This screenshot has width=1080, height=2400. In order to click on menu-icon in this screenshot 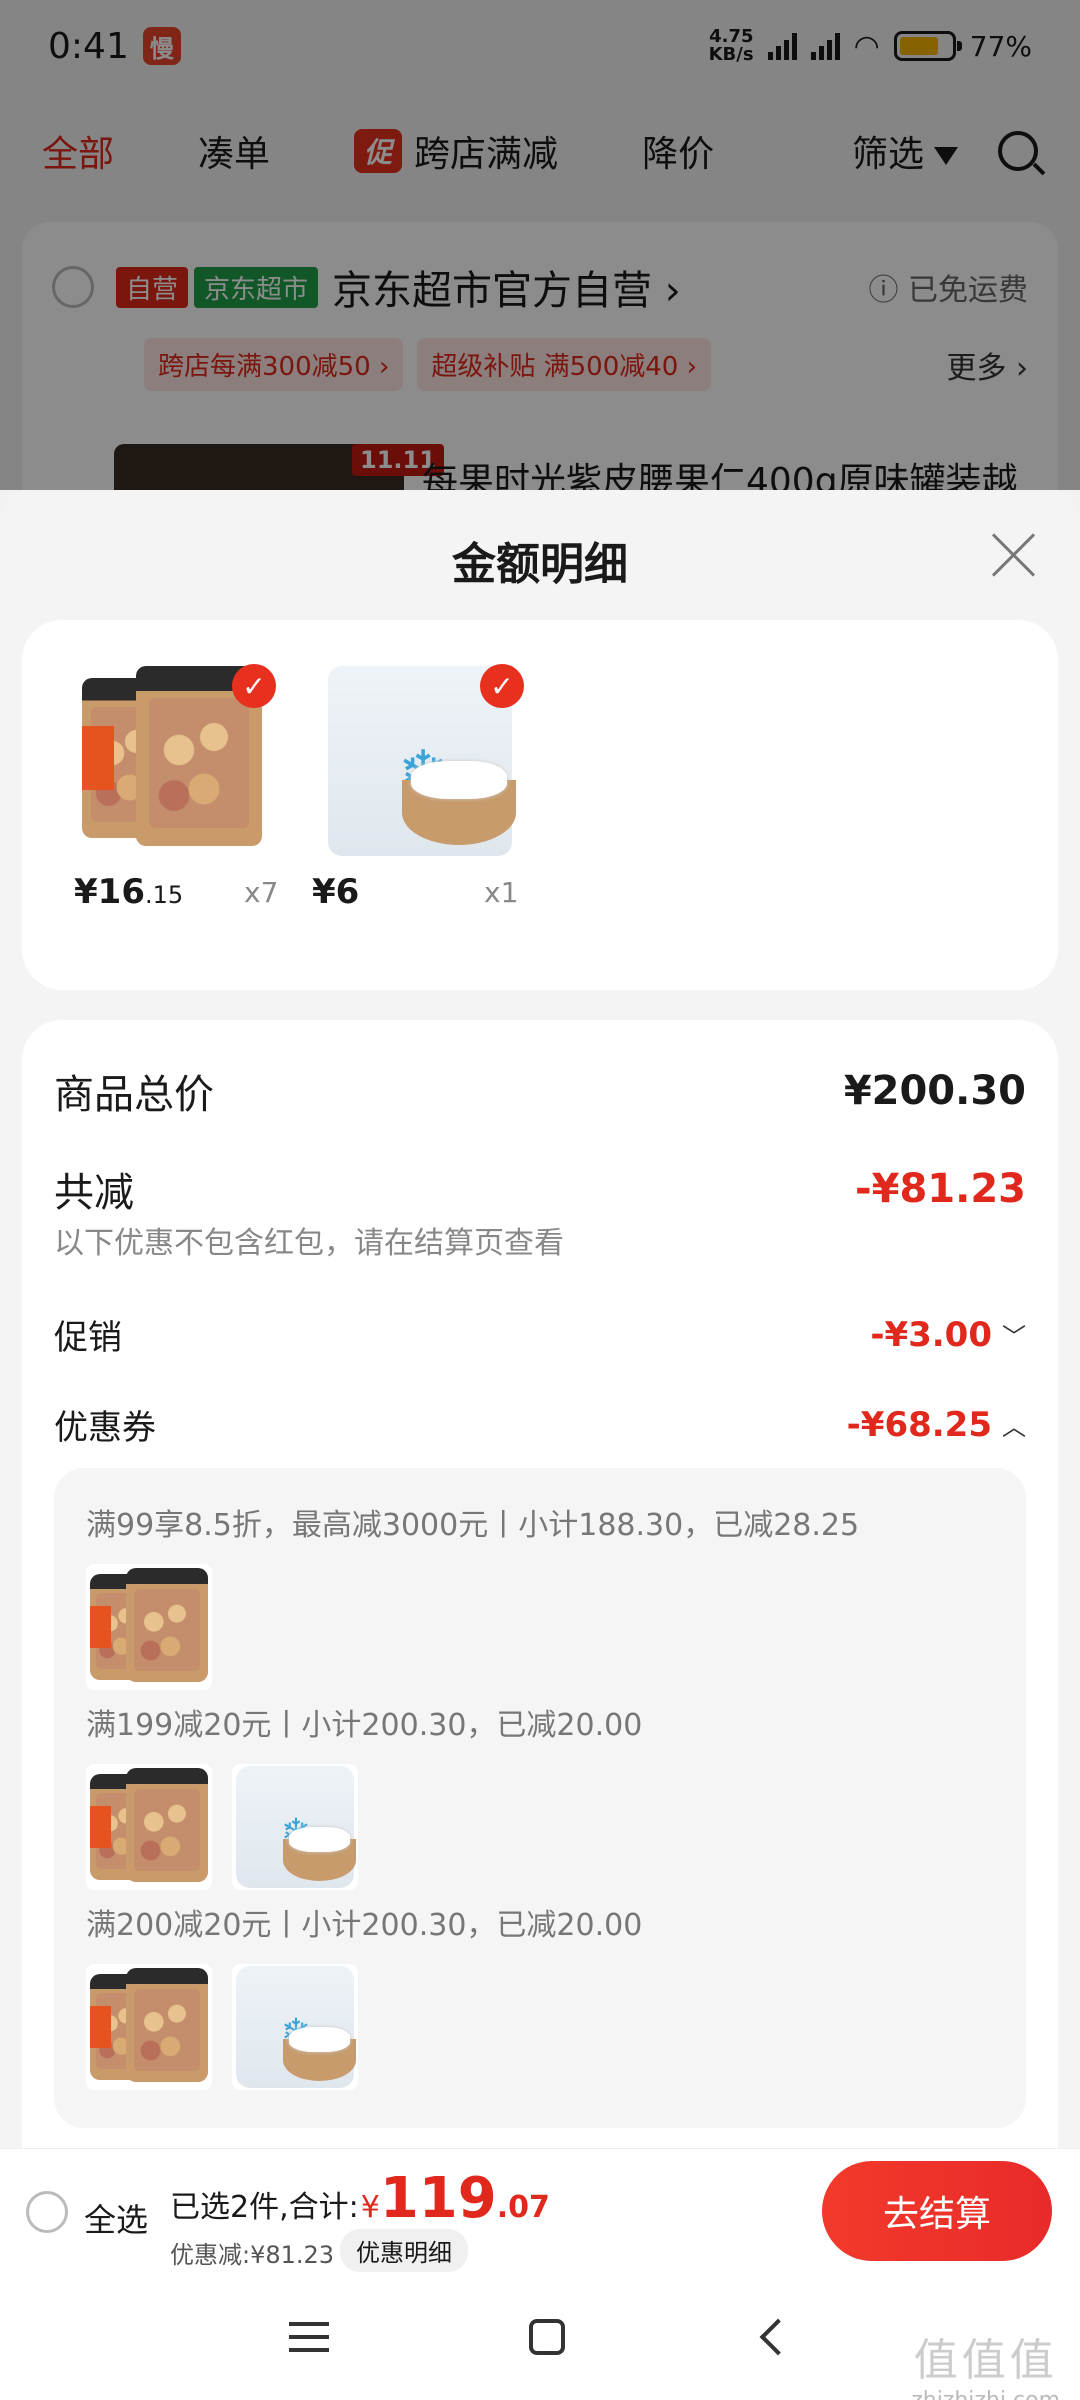, I will do `click(309, 2337)`.